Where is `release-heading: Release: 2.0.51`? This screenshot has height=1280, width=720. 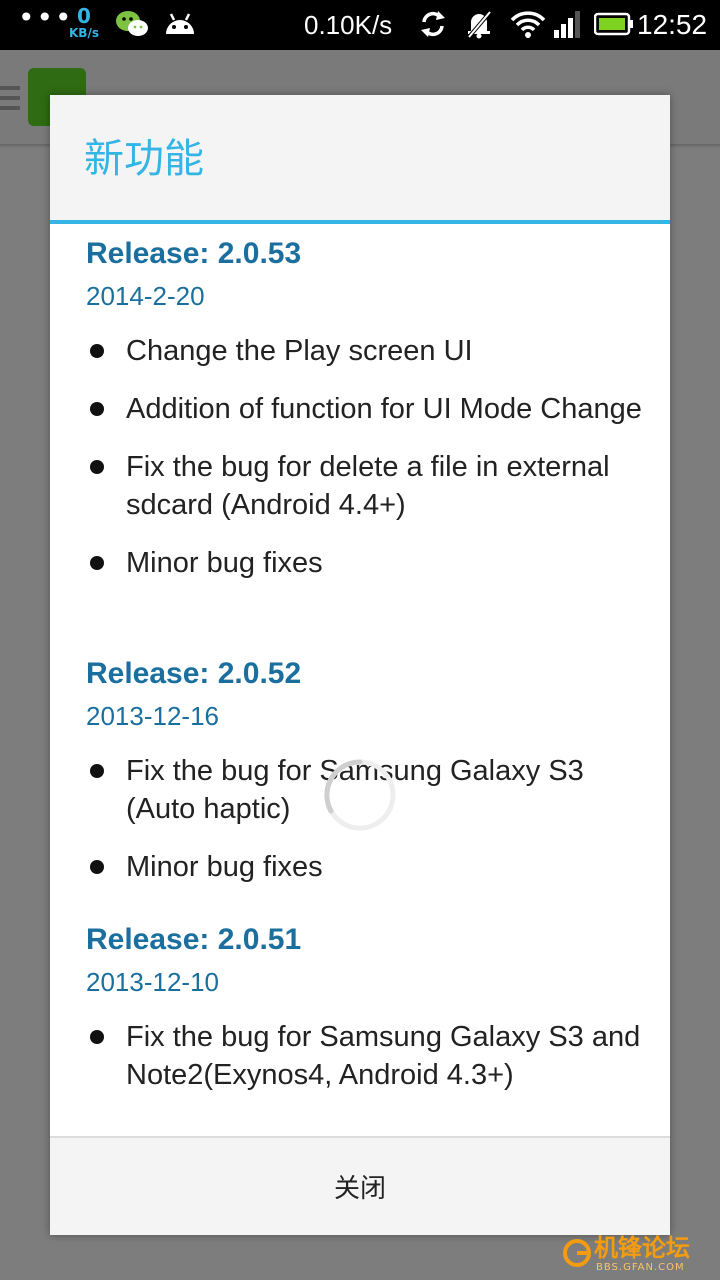 release-heading: Release: 2.0.51 is located at coordinates (194, 939).